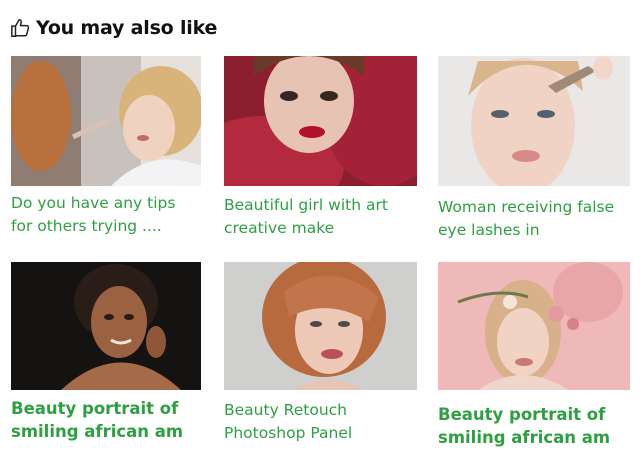 The width and height of the screenshot is (640, 476). I want to click on thumbs-up-icon, so click(20, 28).